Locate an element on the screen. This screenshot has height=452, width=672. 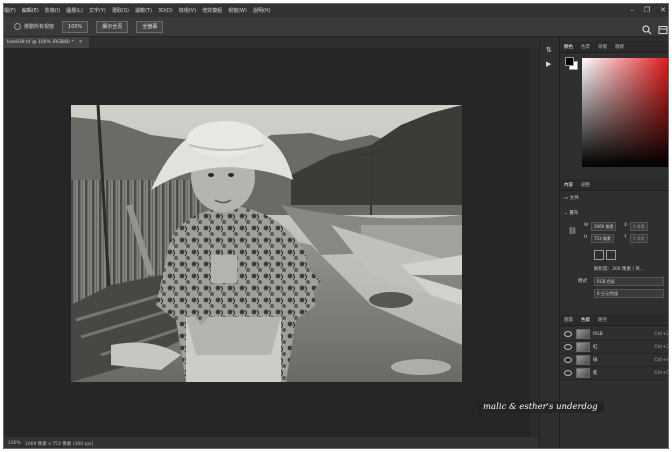
chevron-down-icon: ⌄ is located at coordinates (566, 213).